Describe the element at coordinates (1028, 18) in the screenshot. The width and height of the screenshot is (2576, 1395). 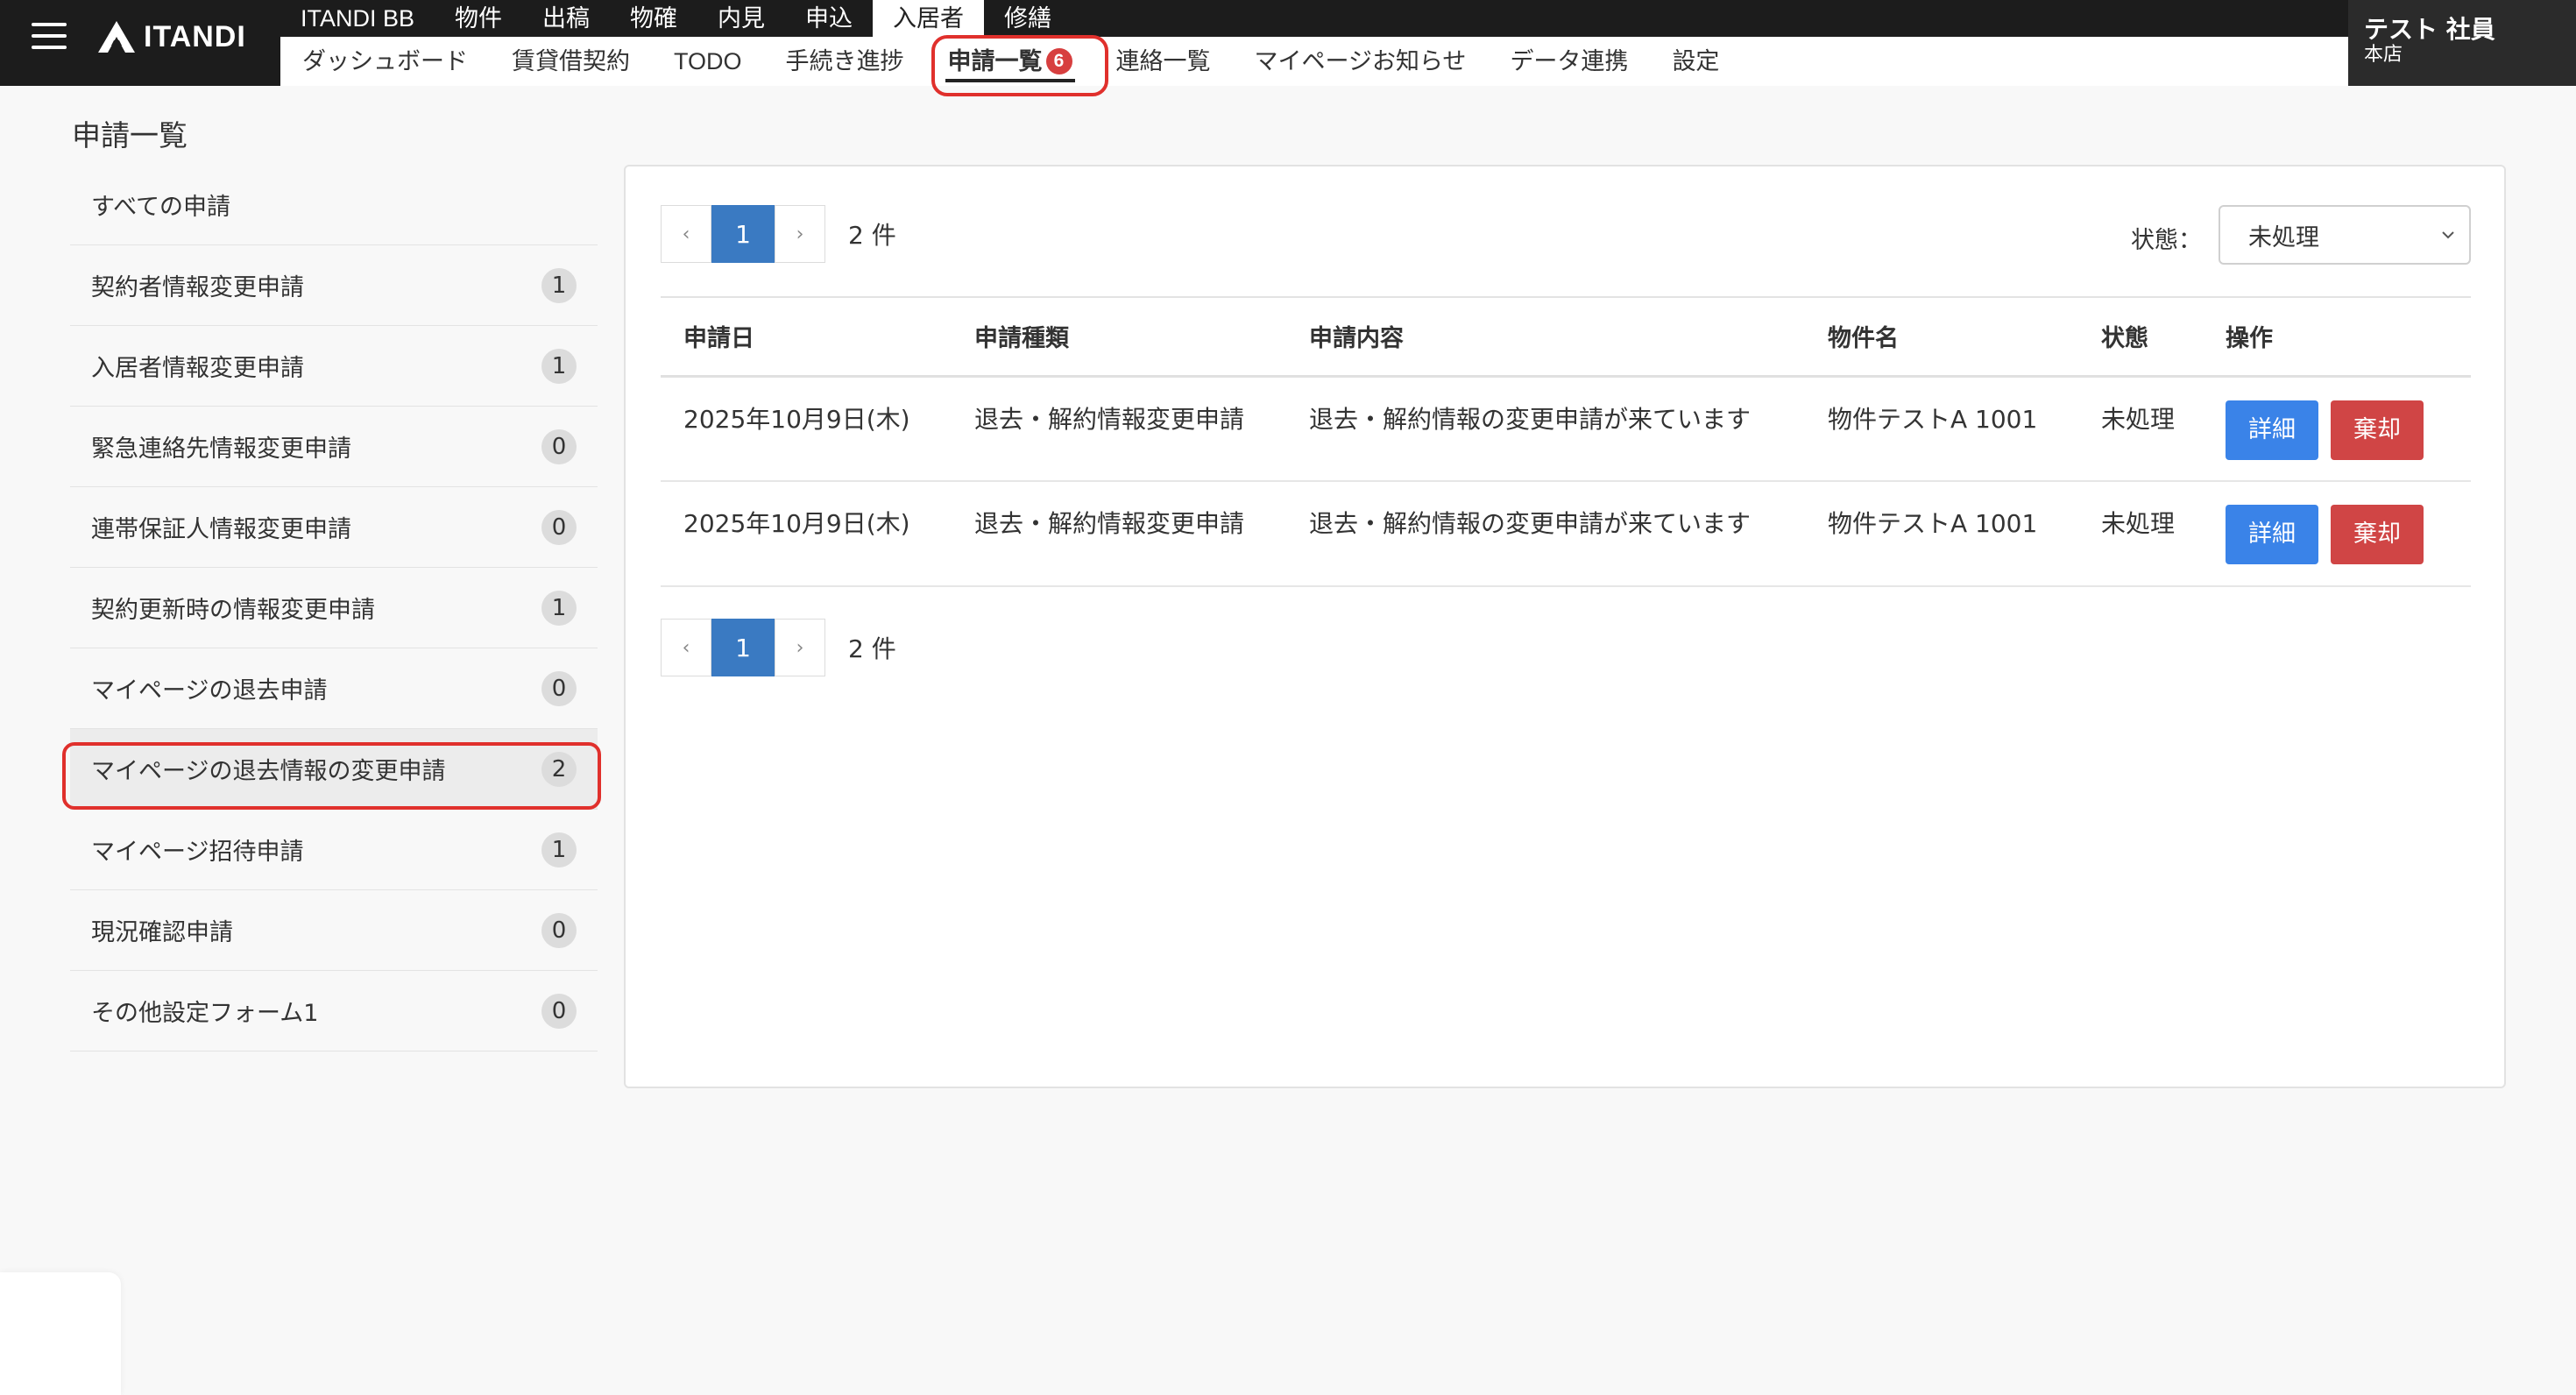
I see `product-tab-shuzen: 修繕` at that location.